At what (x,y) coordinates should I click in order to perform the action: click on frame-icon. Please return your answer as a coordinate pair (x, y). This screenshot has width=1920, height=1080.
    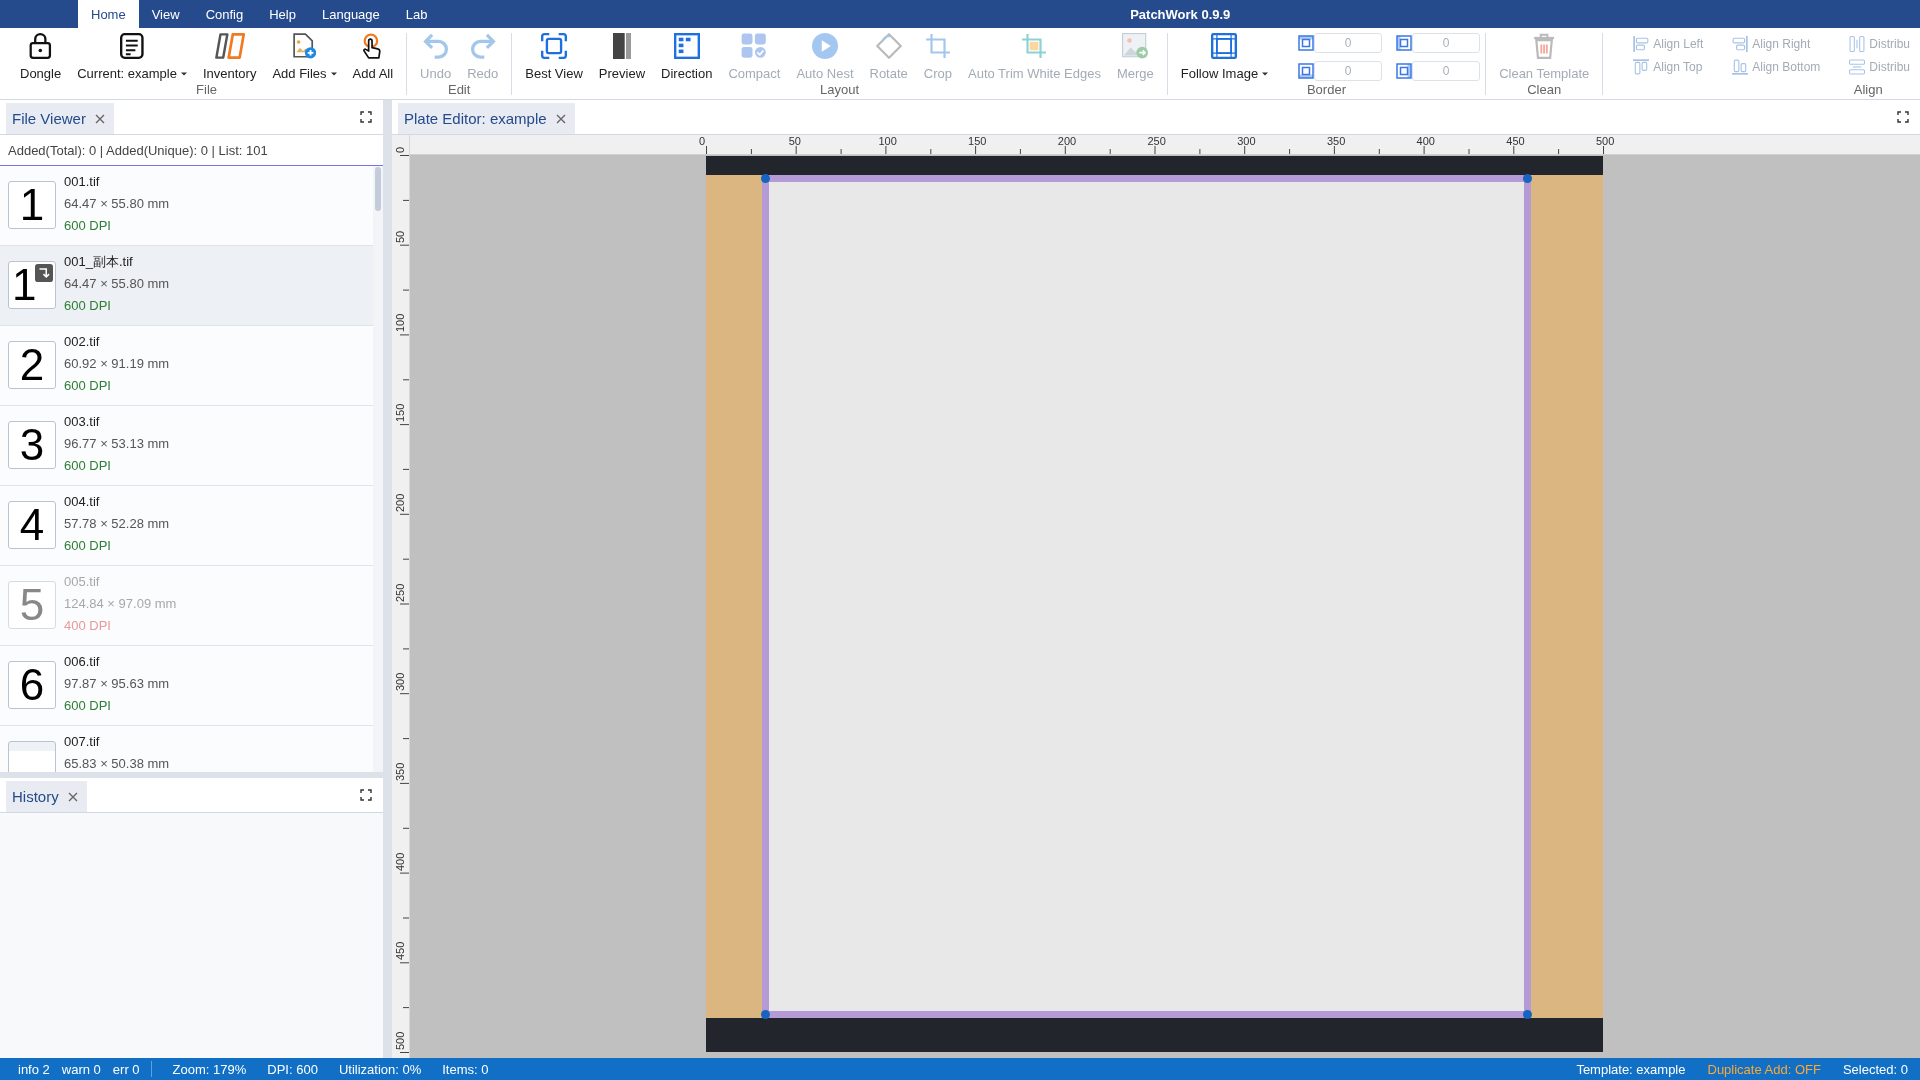
    Looking at the image, I should click on (1224, 46).